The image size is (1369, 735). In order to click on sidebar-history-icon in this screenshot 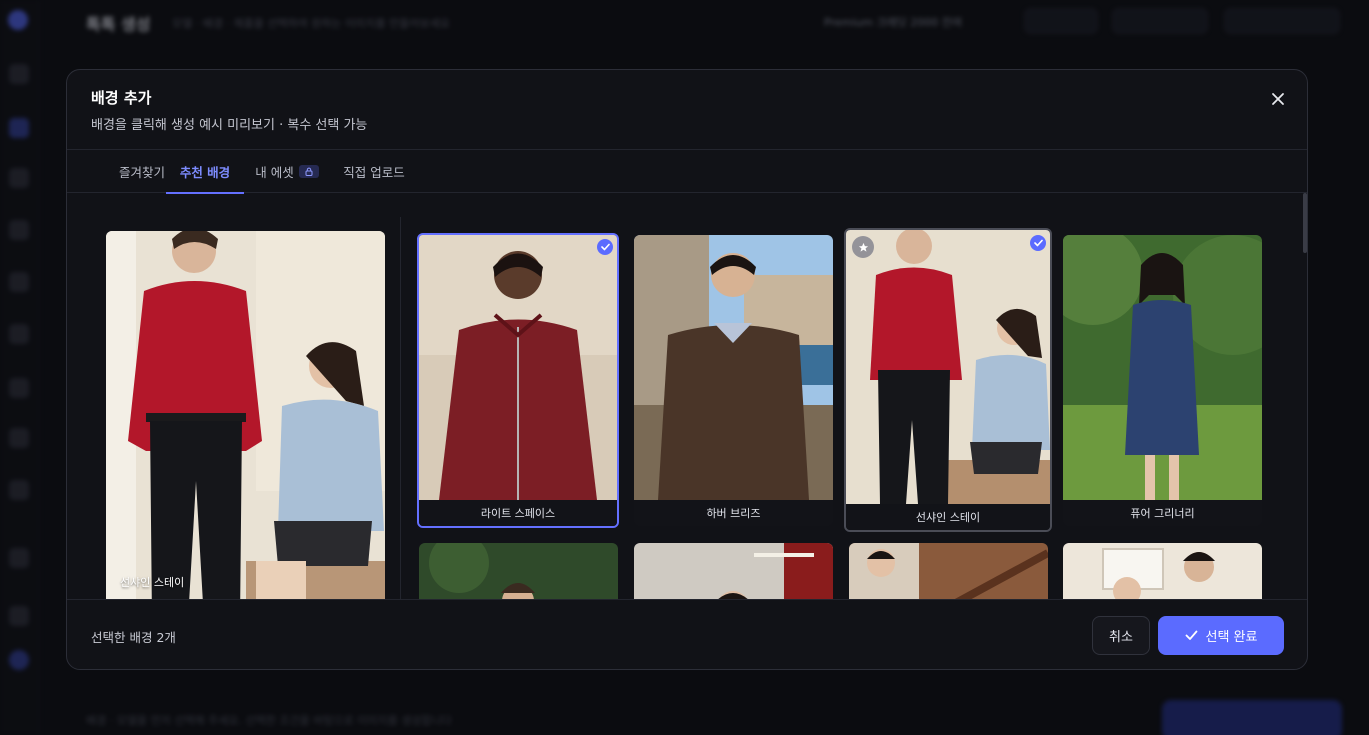, I will do `click(19, 490)`.